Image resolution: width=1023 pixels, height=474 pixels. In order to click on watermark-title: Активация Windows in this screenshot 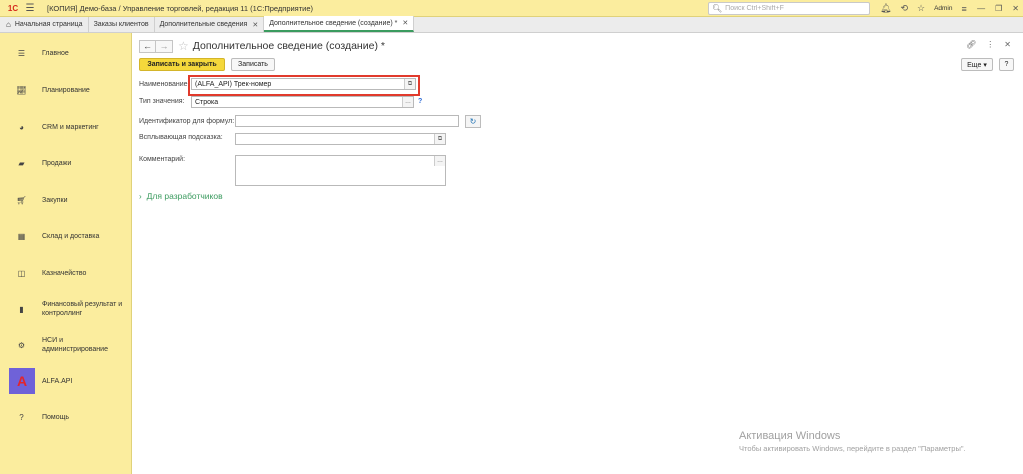, I will do `click(790, 436)`.